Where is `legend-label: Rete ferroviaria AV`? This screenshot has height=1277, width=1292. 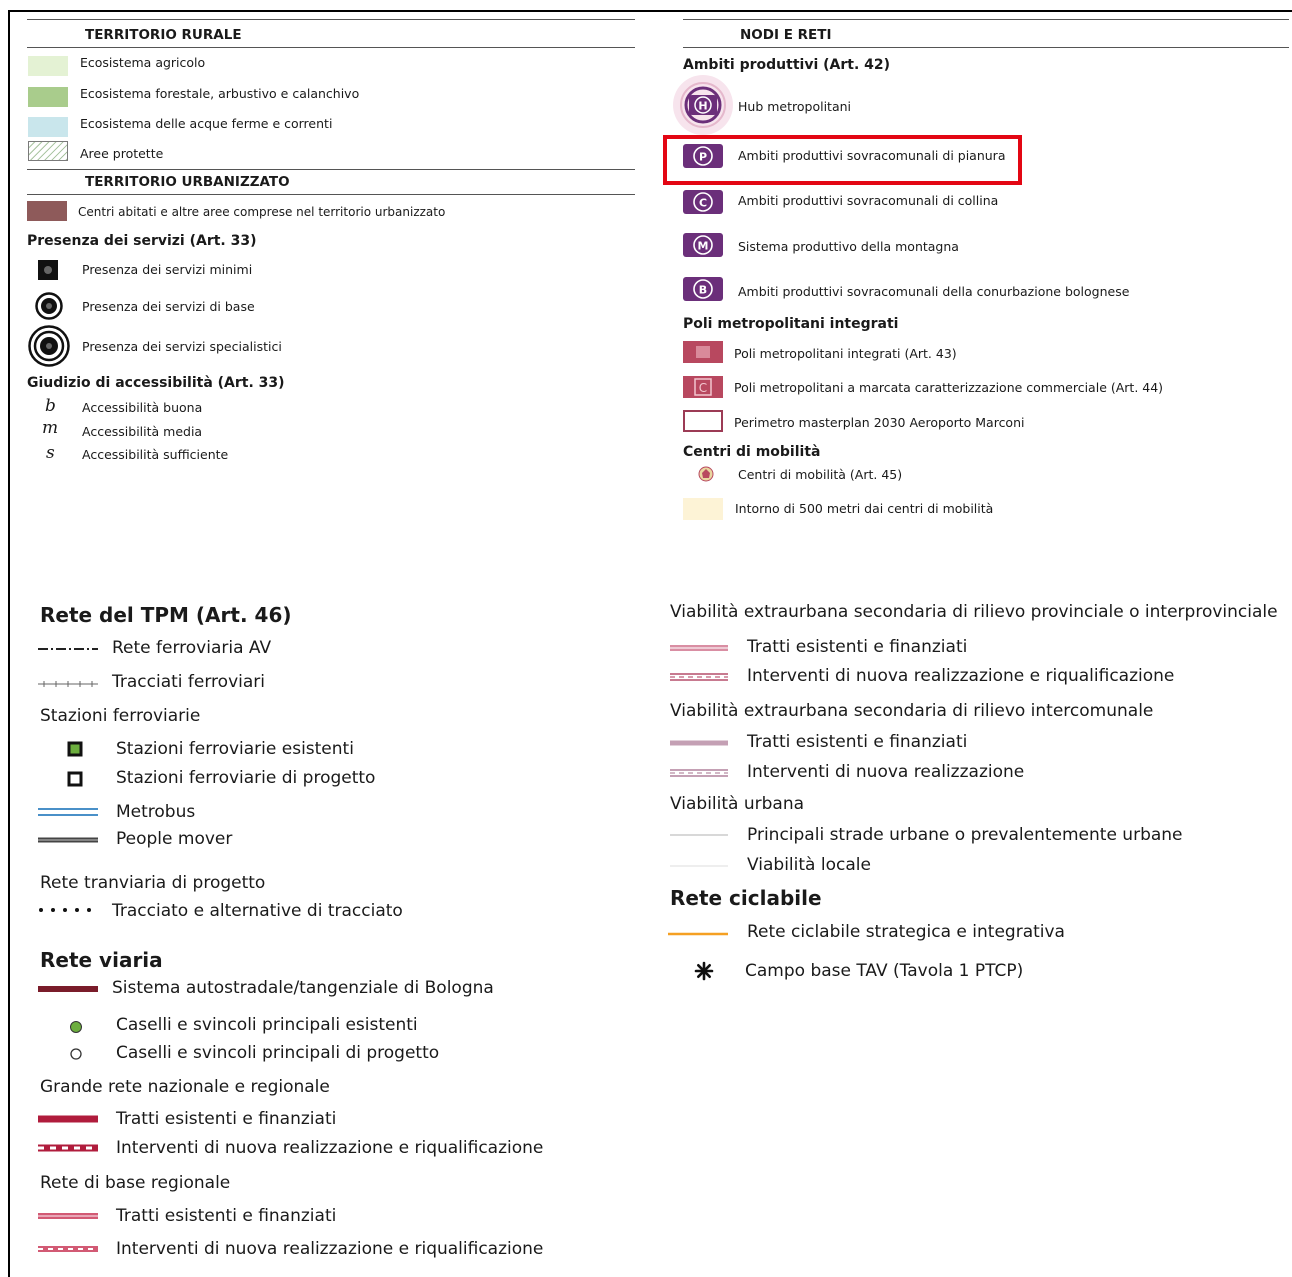
legend-label: Rete ferroviaria AV is located at coordinates (192, 648).